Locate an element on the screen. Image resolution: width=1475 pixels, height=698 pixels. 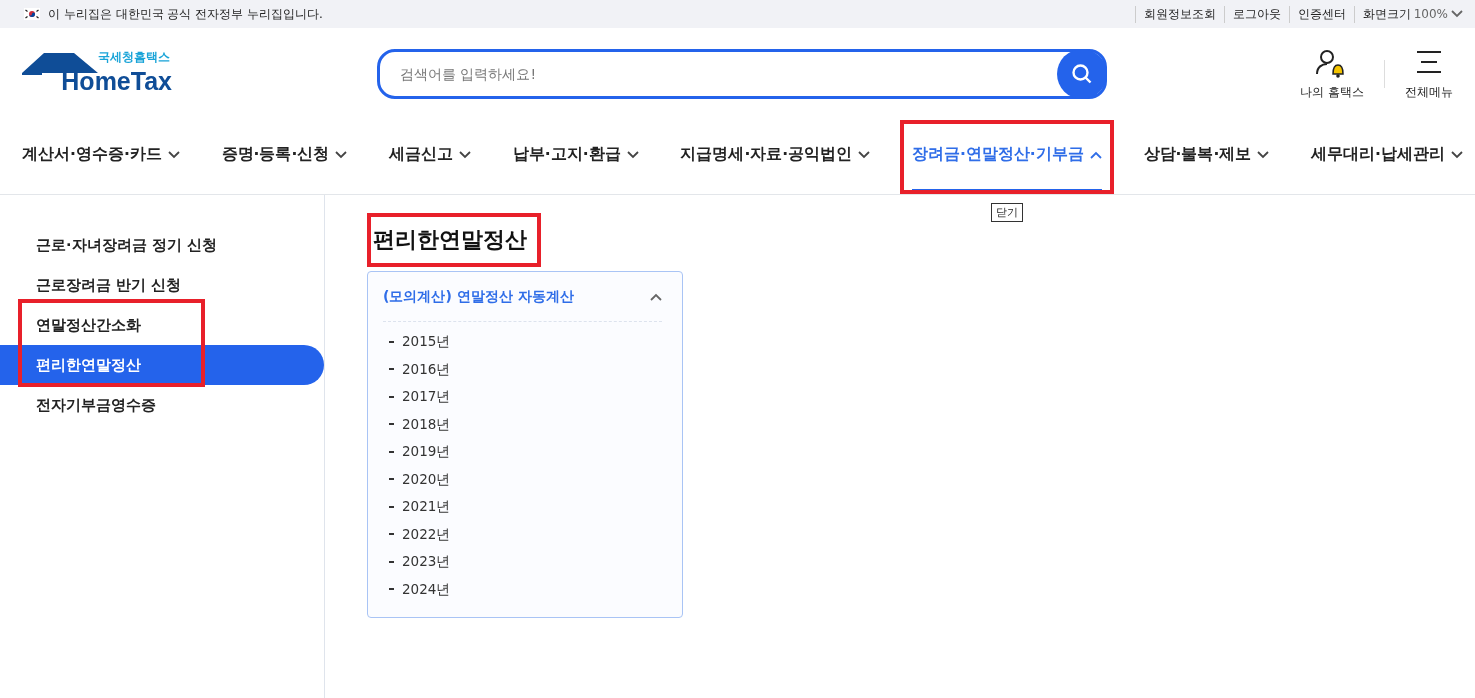
year-link: 2023년 is located at coordinates (524, 562).